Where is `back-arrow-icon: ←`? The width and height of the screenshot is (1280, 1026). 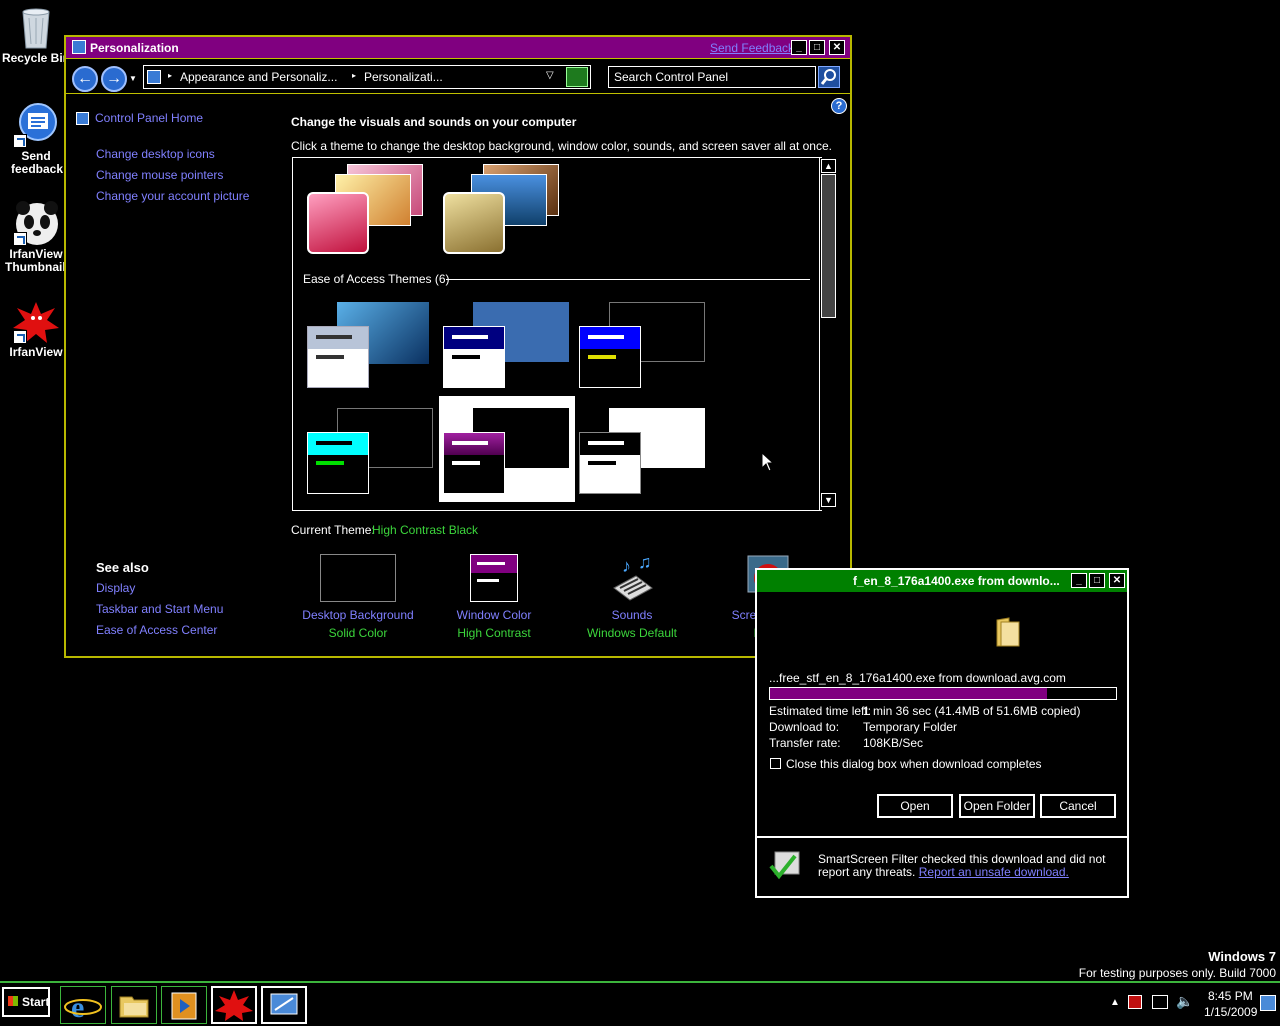
back-arrow-icon: ← is located at coordinates (85, 79).